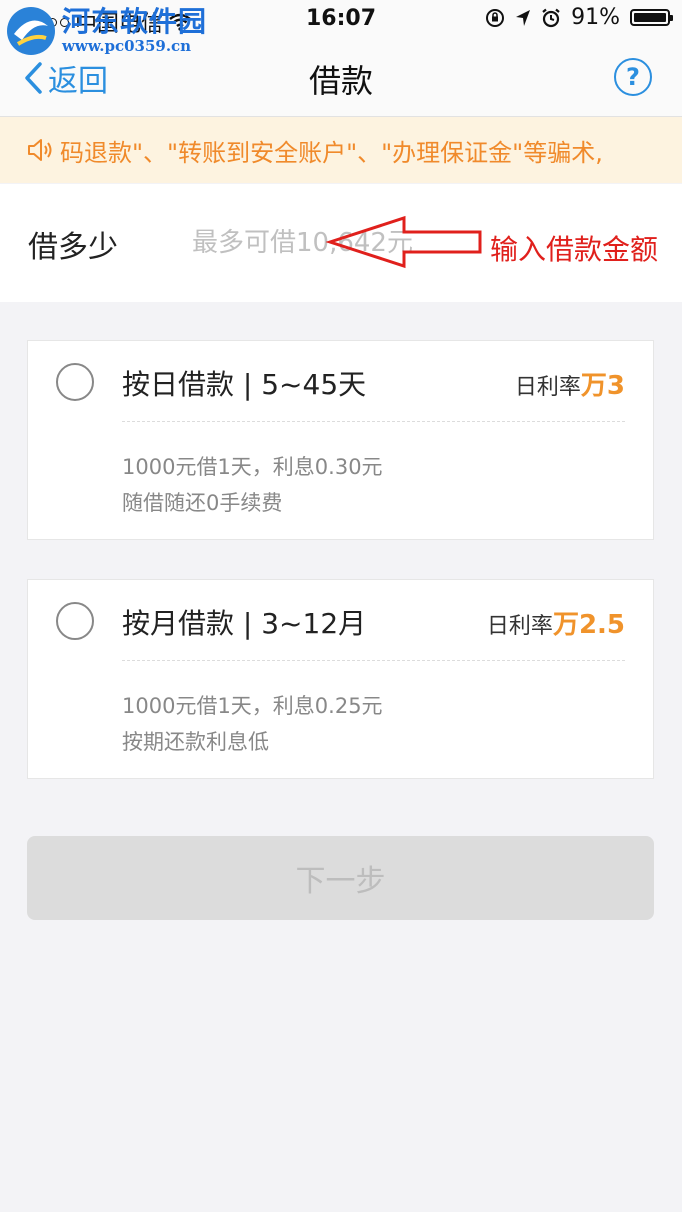  I want to click on speaker-icon, so click(40, 150).